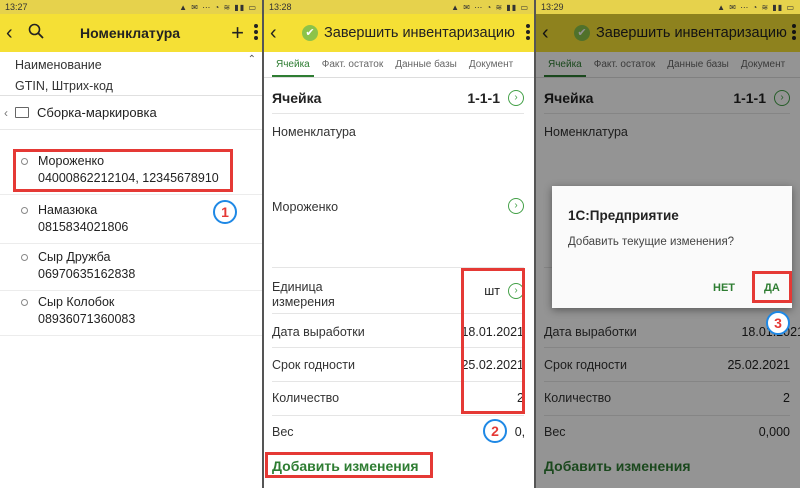  What do you see at coordinates (399, 7) in the screenshot?
I see `status-bar: 13:28 ▲ ✉ ⋯ ◔ ≋ ▮▮ ▭` at bounding box center [399, 7].